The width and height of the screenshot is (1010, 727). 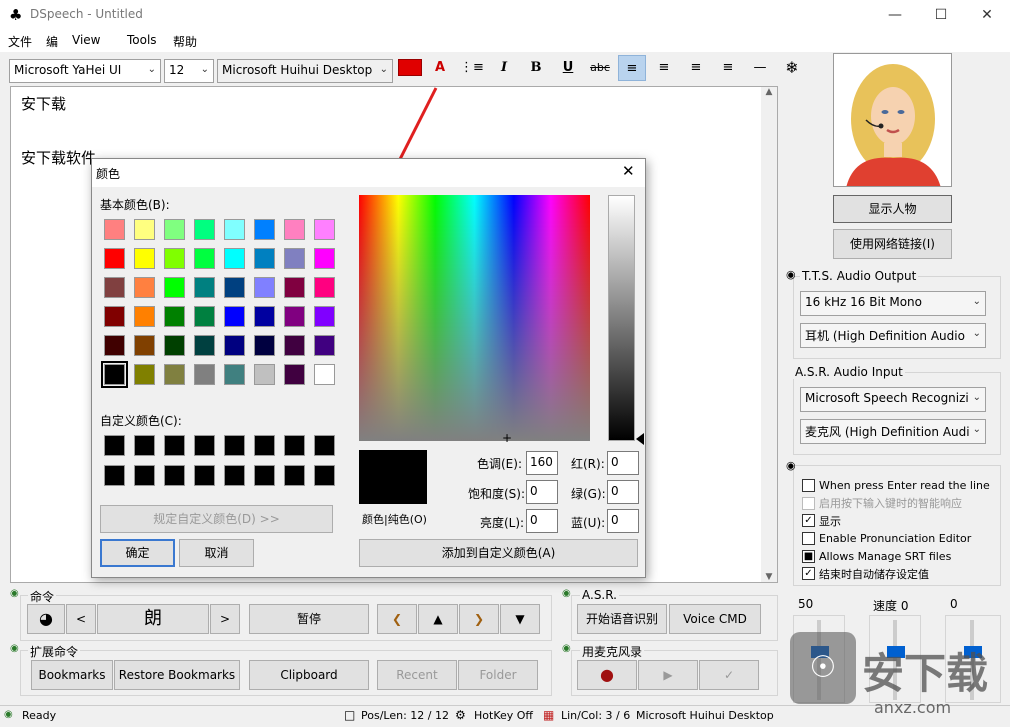 I want to click on asr-device-select: 麦克风 (High Definition Audi ⌄, so click(x=893, y=431).